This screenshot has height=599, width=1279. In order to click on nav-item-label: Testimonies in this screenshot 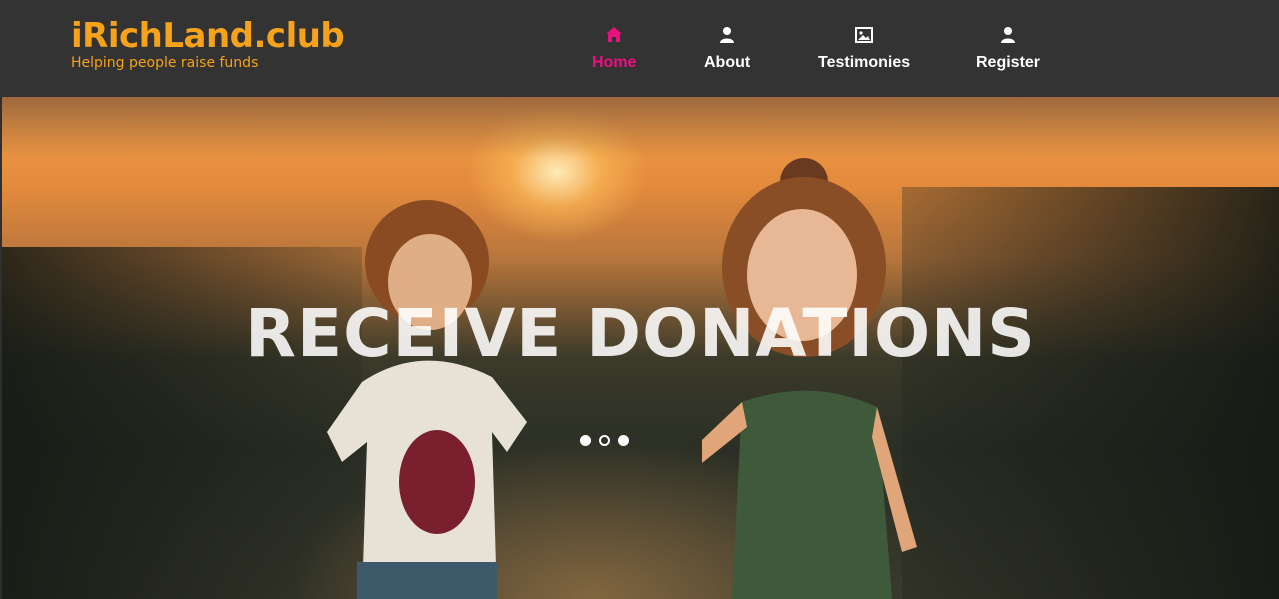, I will do `click(864, 63)`.